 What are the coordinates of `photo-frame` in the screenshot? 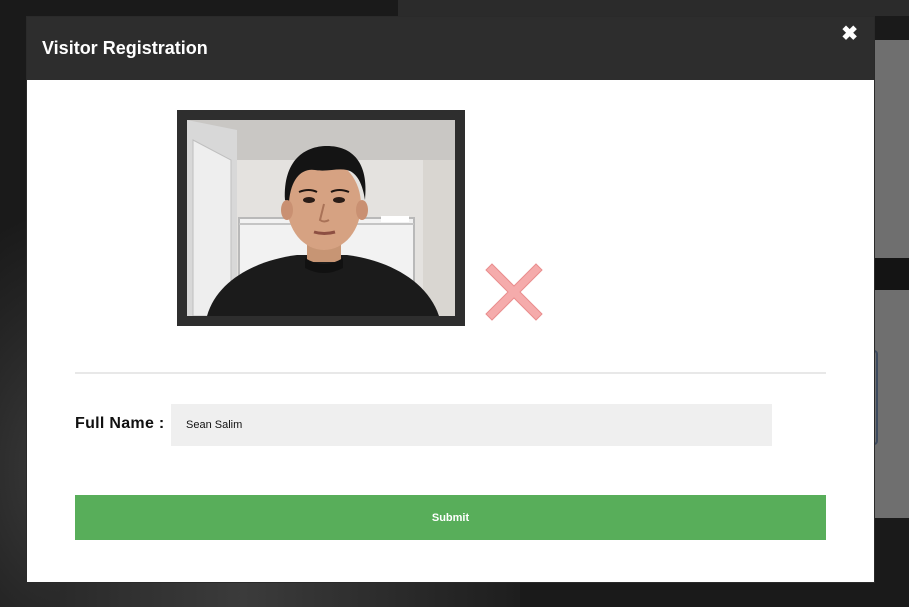 It's located at (321, 218).